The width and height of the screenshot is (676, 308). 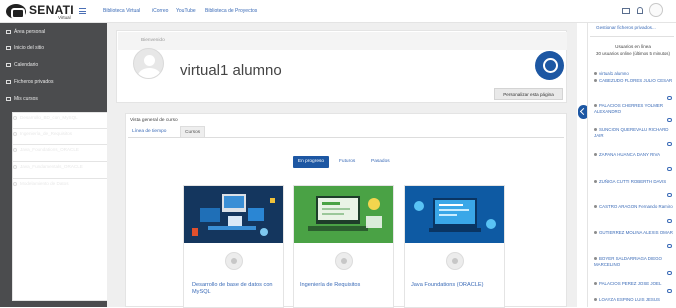 What do you see at coordinates (8, 64) in the screenshot?
I see `calendar-icon` at bounding box center [8, 64].